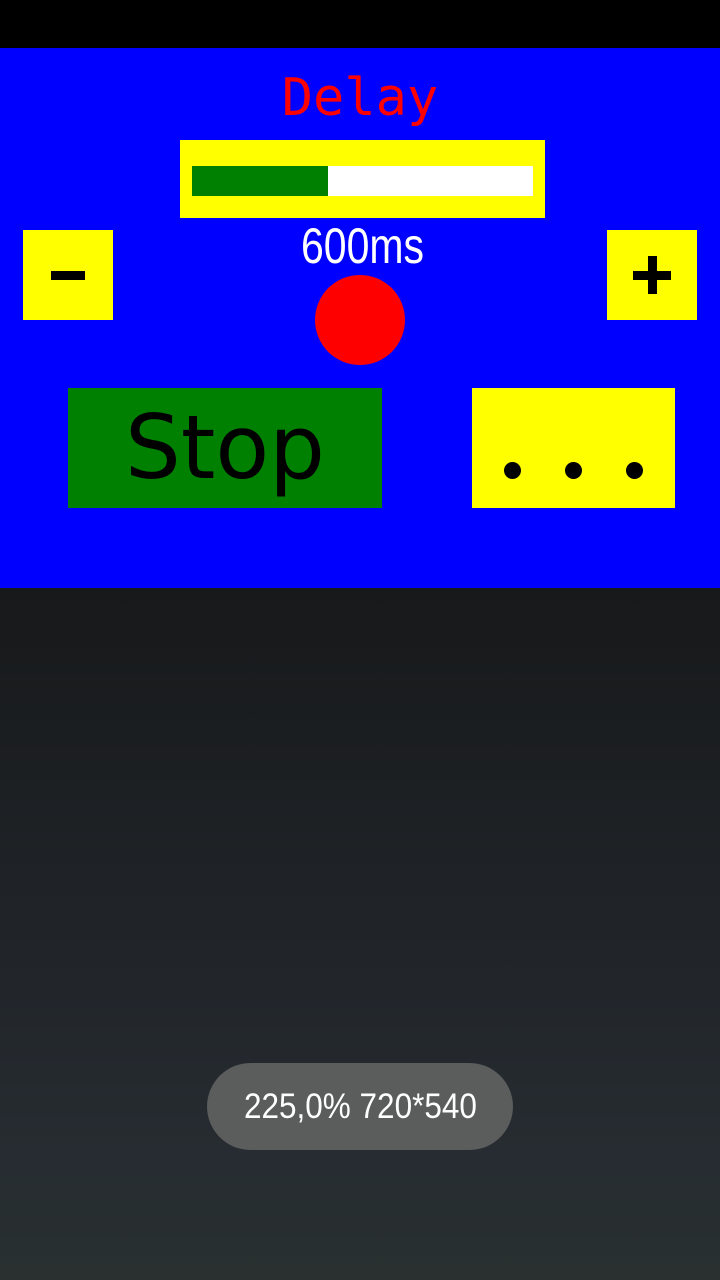  I want to click on delay-value-label: 600ms, so click(362, 246).